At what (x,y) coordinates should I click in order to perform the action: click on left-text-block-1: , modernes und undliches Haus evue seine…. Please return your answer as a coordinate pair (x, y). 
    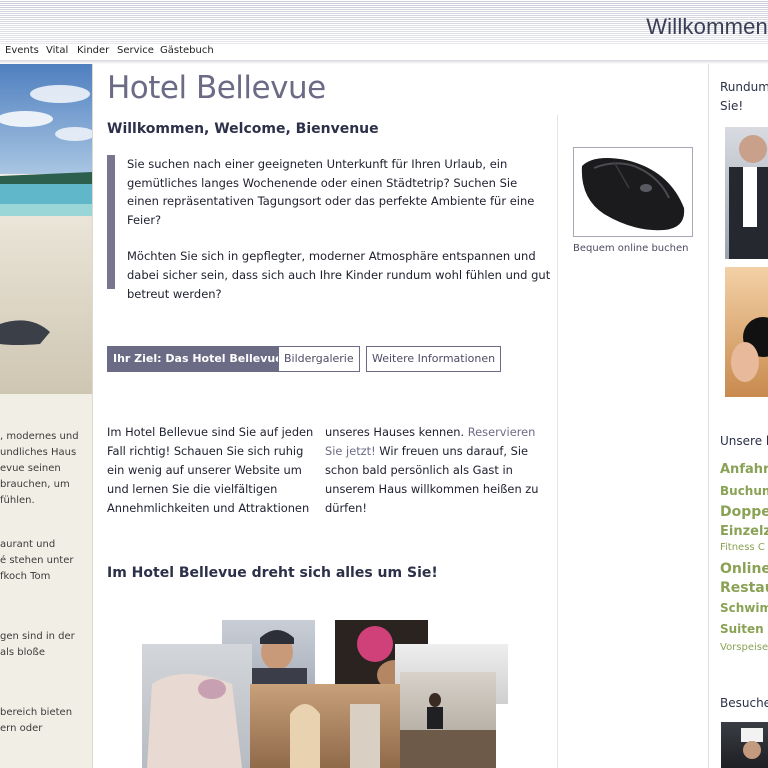
    Looking at the image, I should click on (46, 469).